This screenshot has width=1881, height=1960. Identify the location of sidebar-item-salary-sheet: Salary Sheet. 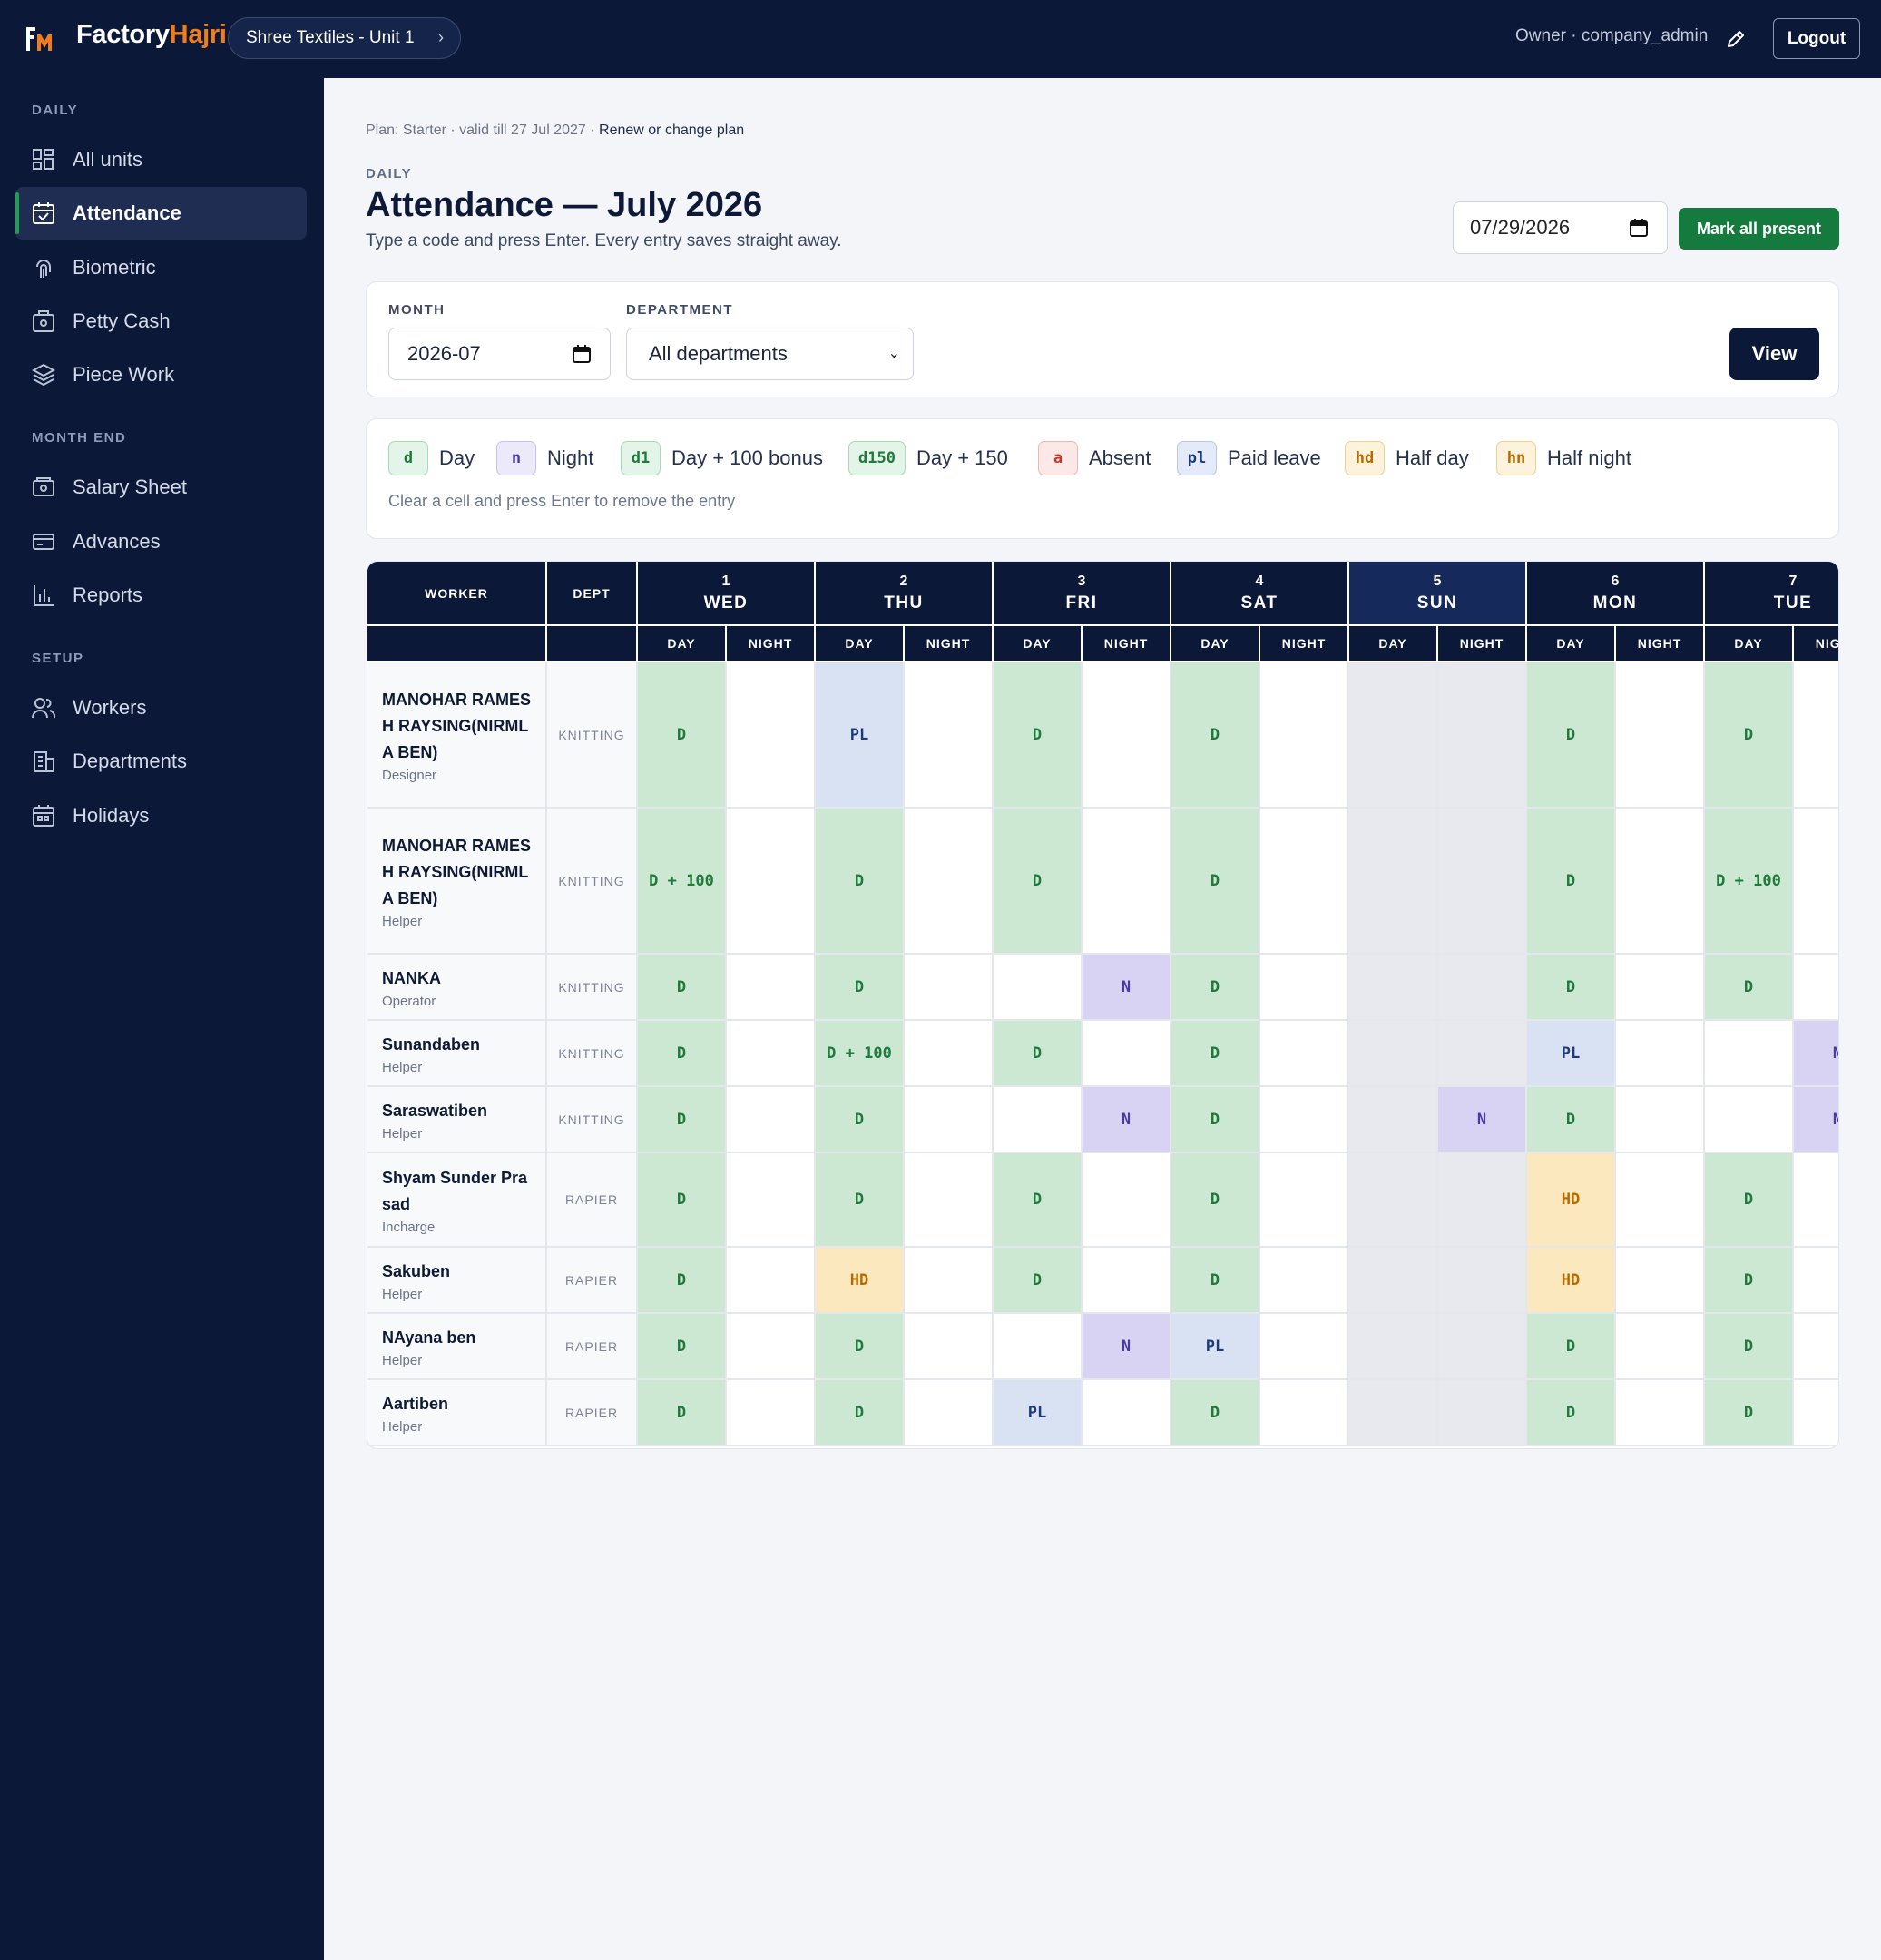
(161, 487).